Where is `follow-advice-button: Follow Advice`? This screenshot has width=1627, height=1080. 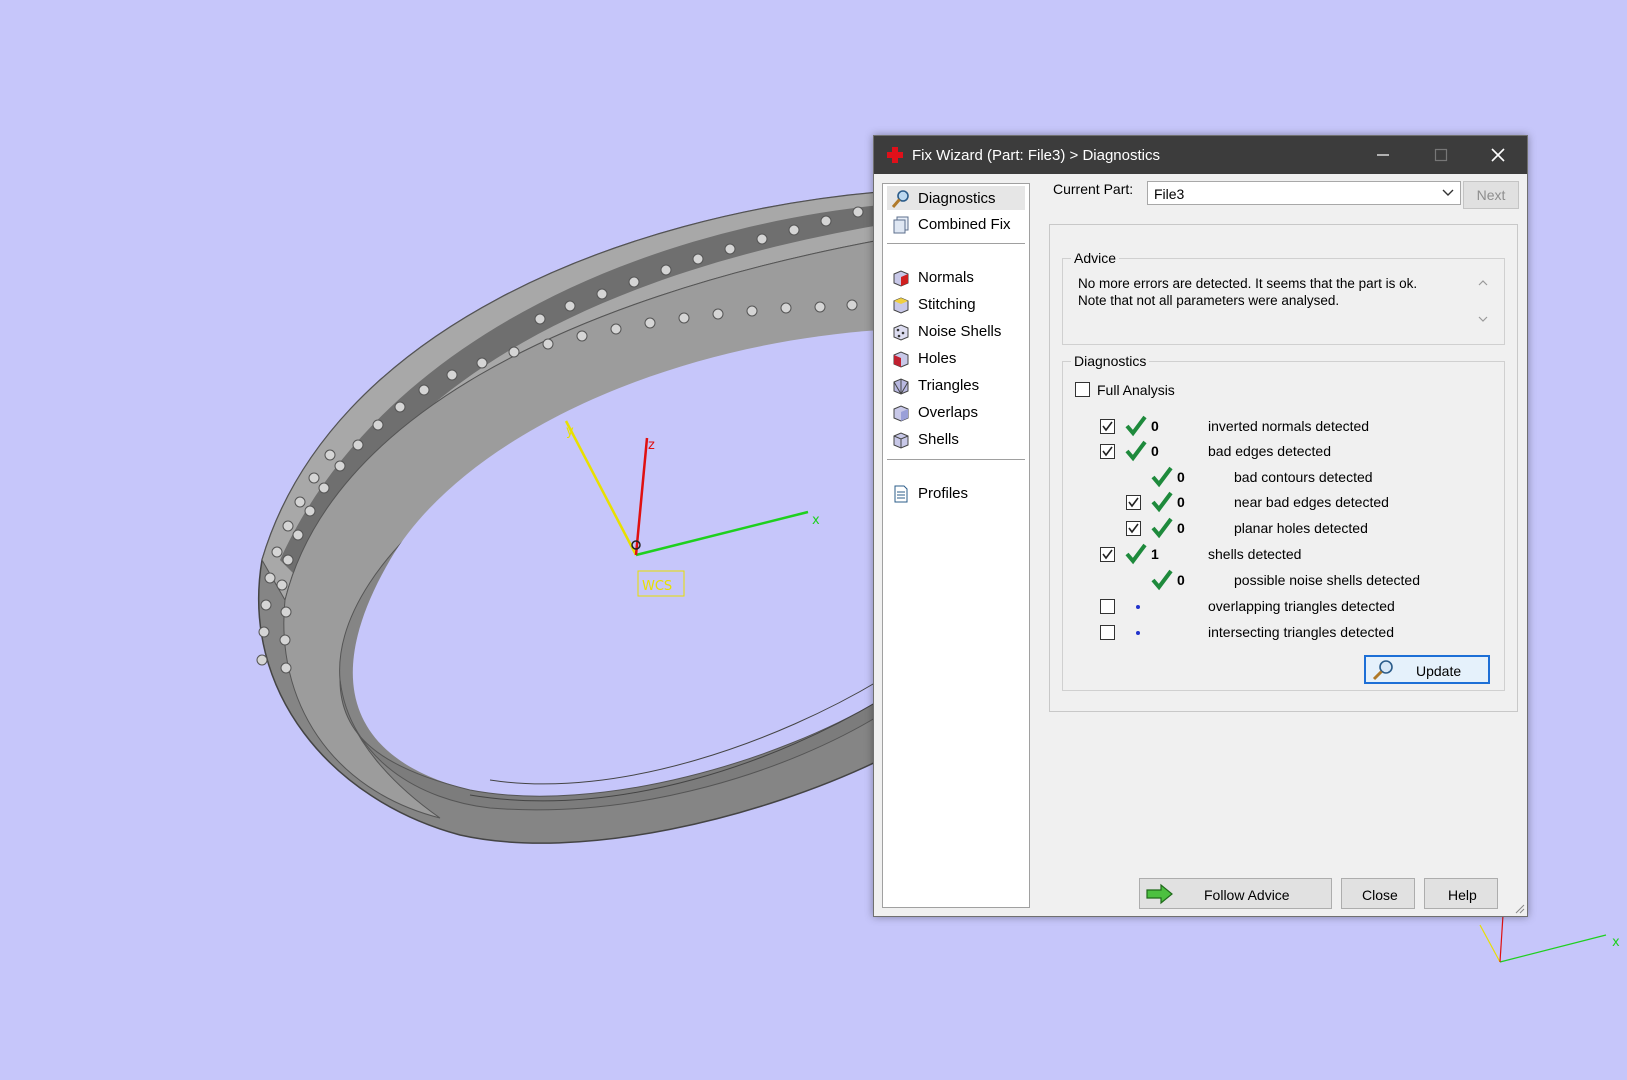 follow-advice-button: Follow Advice is located at coordinates (1235, 893).